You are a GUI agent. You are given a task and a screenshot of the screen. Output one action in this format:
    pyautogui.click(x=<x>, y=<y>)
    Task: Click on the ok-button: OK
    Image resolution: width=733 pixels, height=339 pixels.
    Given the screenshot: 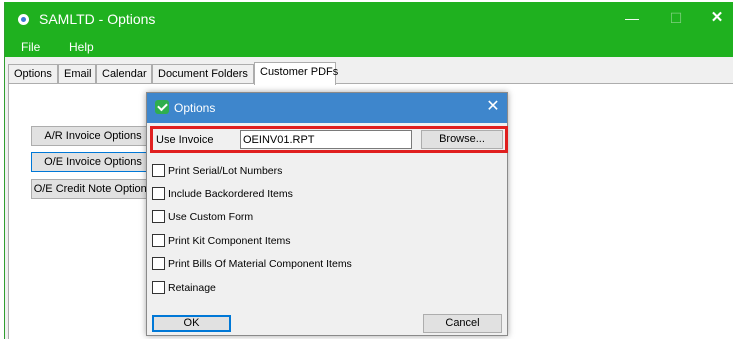 What is the action you would take?
    pyautogui.click(x=191, y=323)
    